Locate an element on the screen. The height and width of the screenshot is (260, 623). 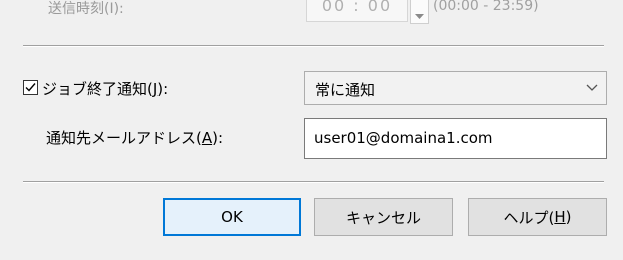
job-end-notify-select: 常に通知 is located at coordinates (455, 88).